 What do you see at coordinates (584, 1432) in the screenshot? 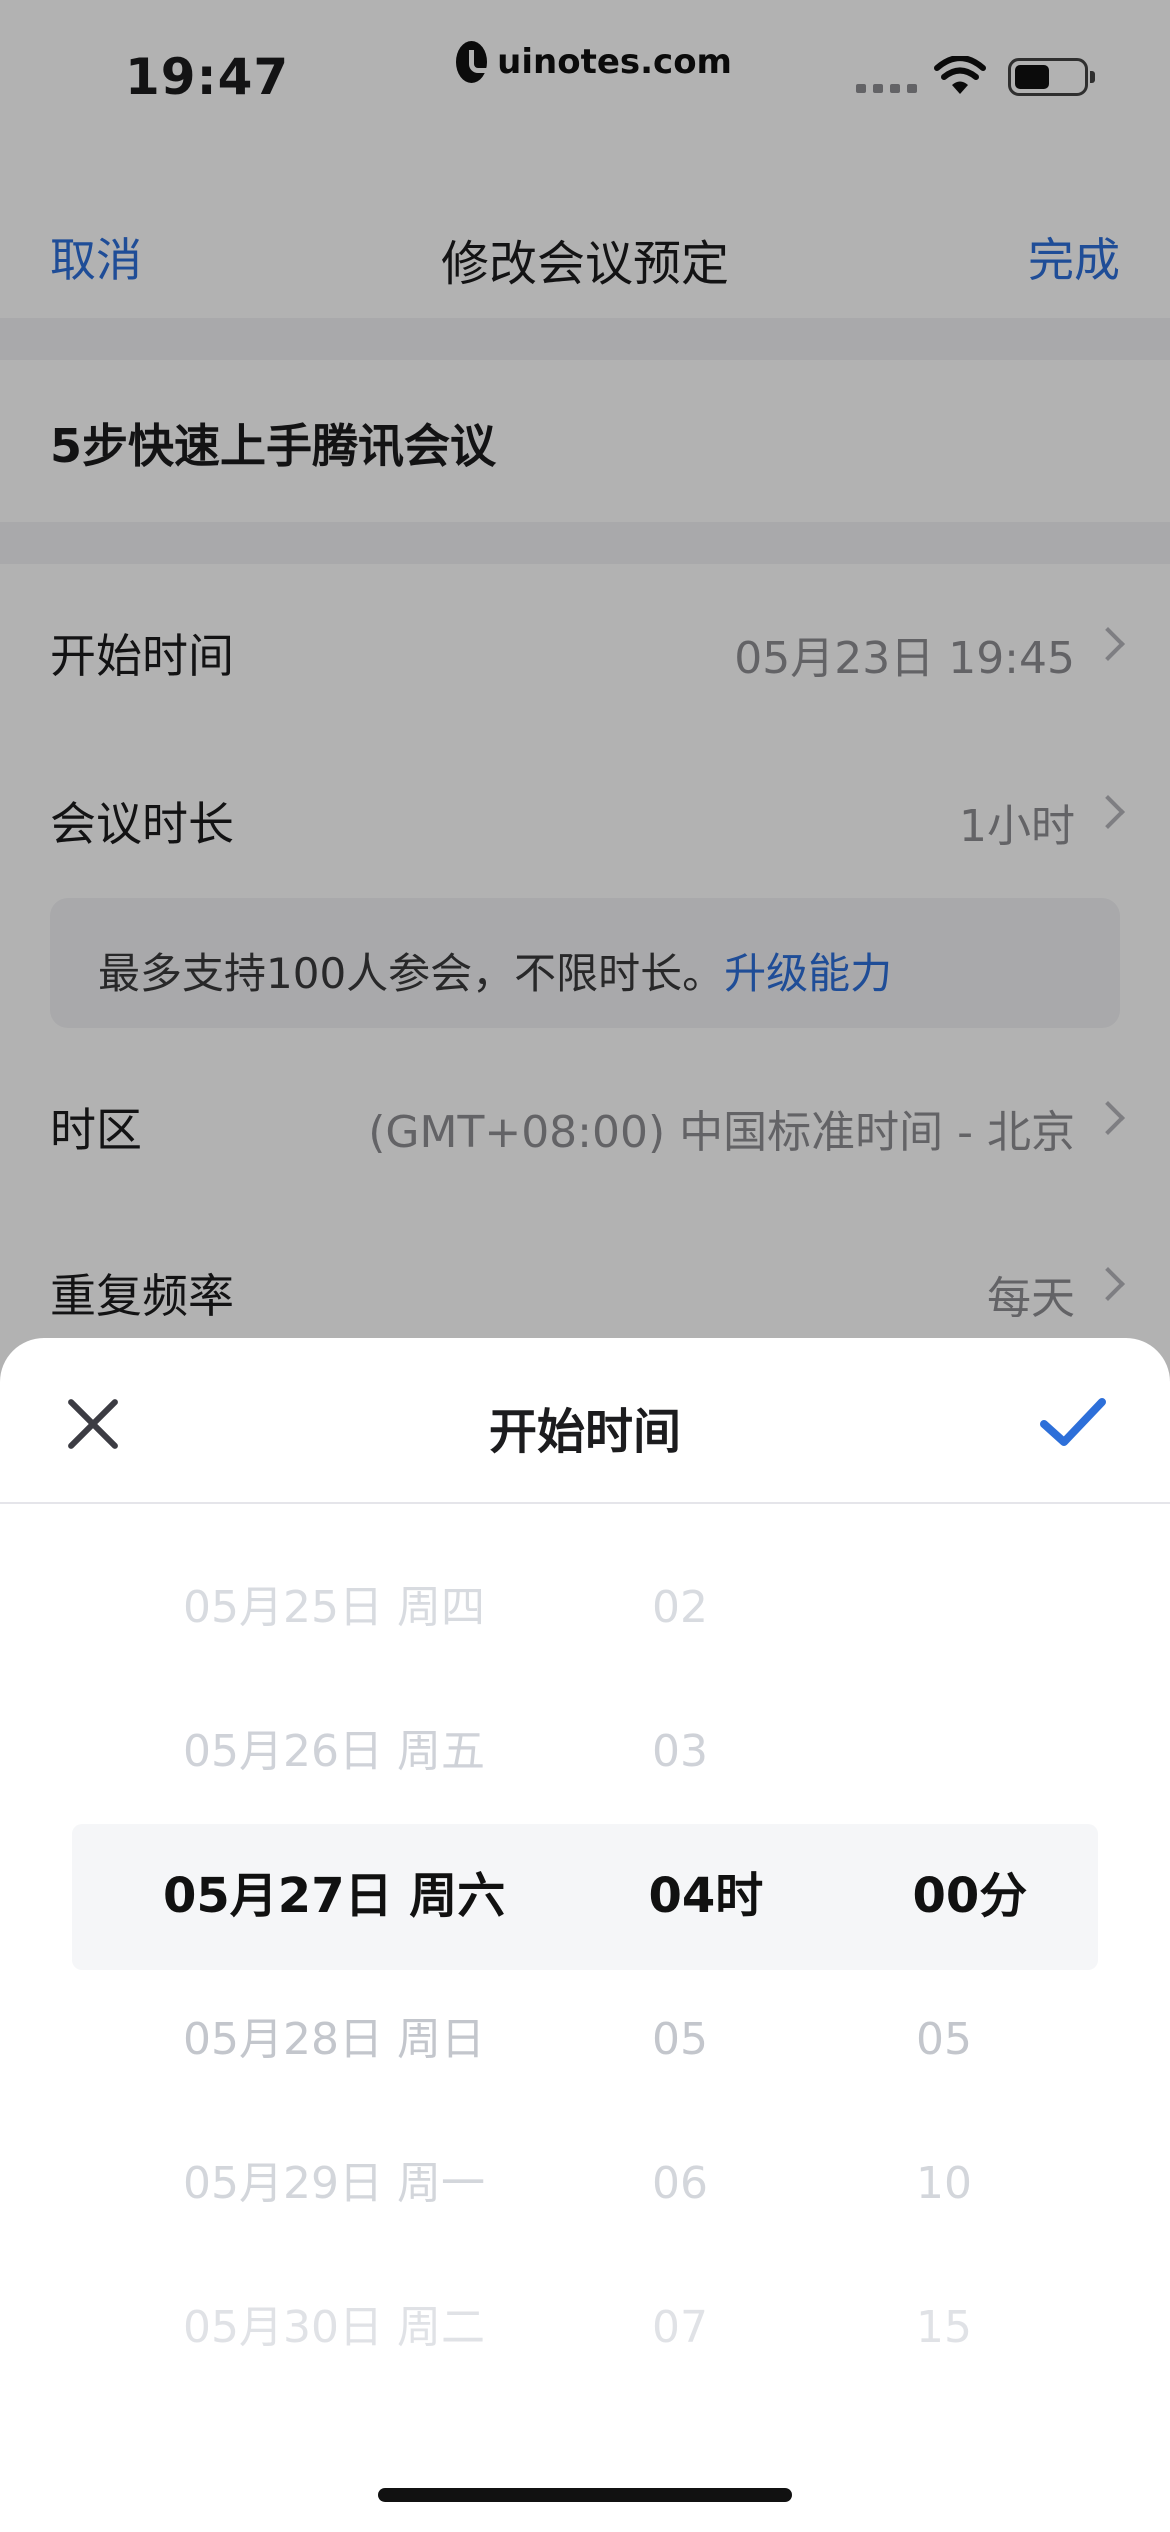
I see `sheet-title: 开始时间` at bounding box center [584, 1432].